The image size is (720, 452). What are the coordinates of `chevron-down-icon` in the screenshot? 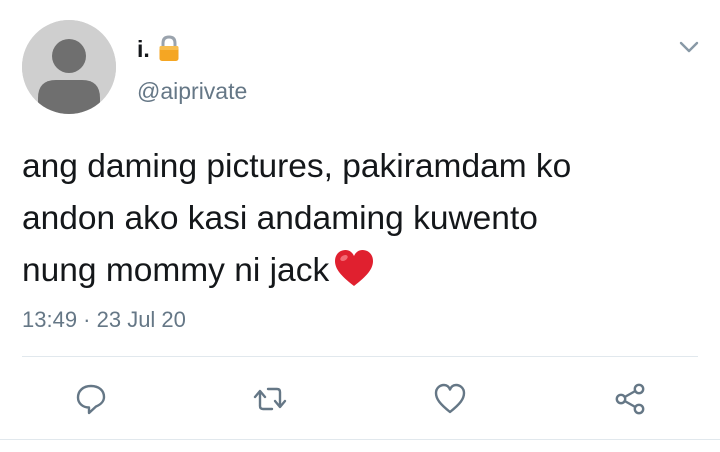 It's located at (689, 47).